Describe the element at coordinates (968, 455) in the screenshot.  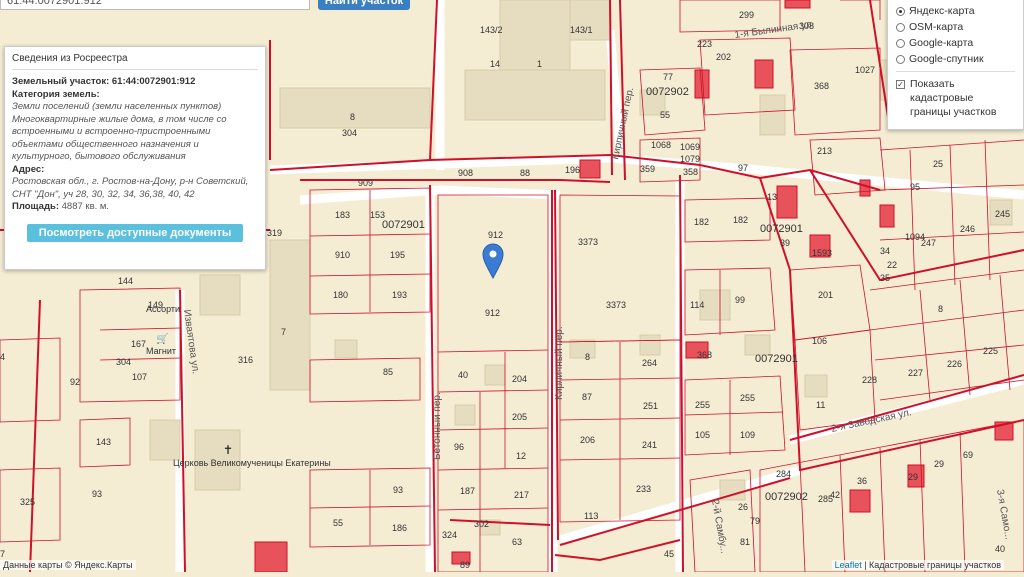
I see `svg-text: 69` at that location.